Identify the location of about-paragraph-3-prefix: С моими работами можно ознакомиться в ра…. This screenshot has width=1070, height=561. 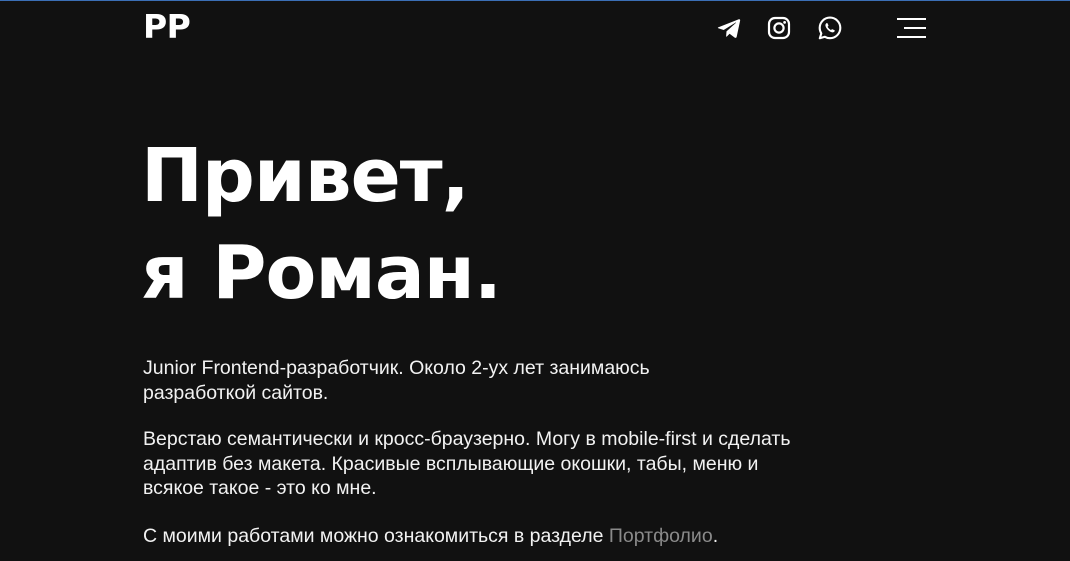
(376, 536).